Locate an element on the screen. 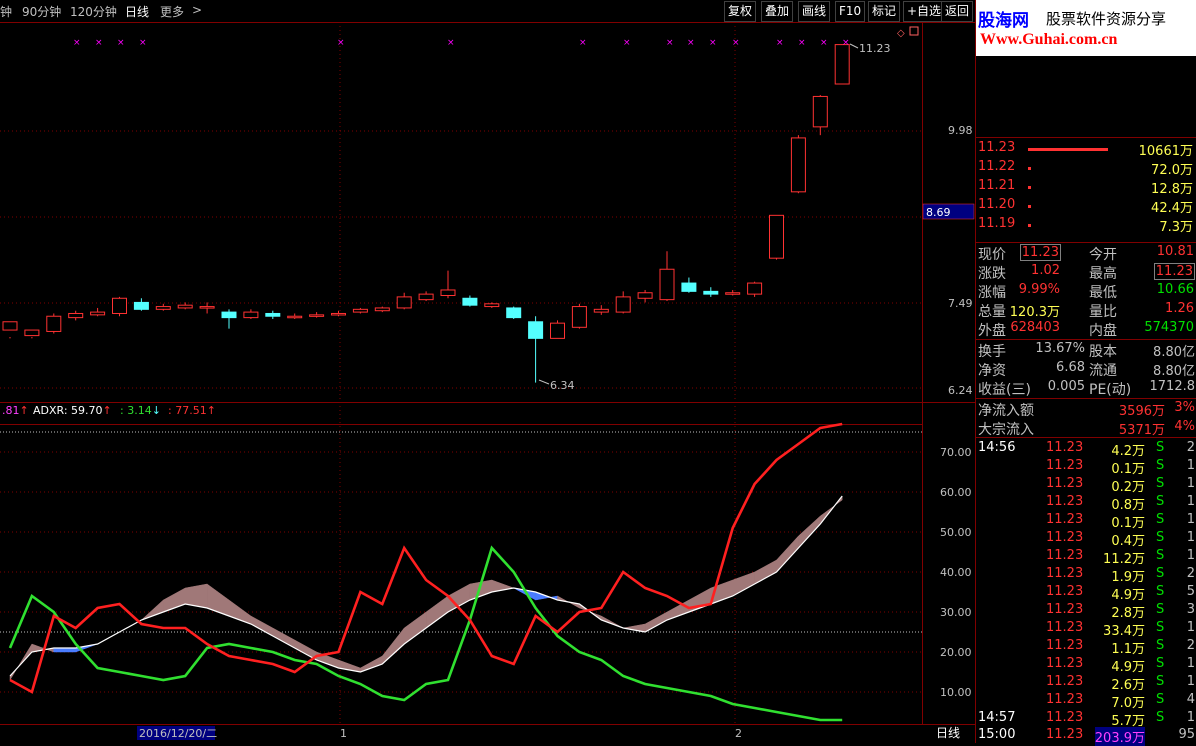 This screenshot has width=1196, height=746. flow-percent: 4% is located at coordinates (1184, 426).